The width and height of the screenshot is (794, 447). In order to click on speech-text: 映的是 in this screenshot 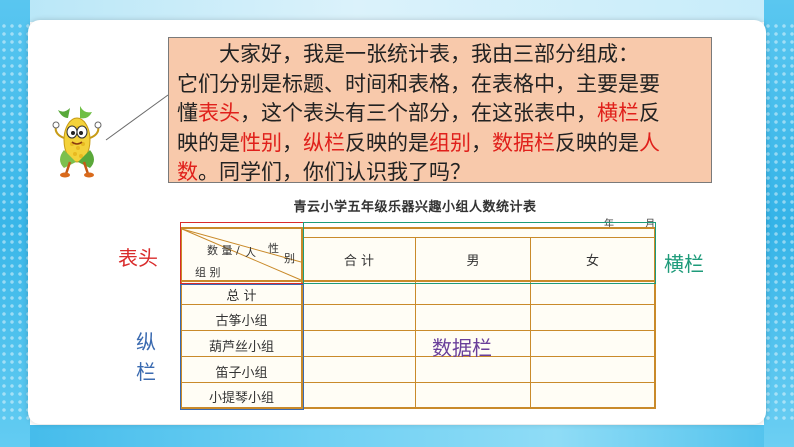, I will do `click(208, 142)`.